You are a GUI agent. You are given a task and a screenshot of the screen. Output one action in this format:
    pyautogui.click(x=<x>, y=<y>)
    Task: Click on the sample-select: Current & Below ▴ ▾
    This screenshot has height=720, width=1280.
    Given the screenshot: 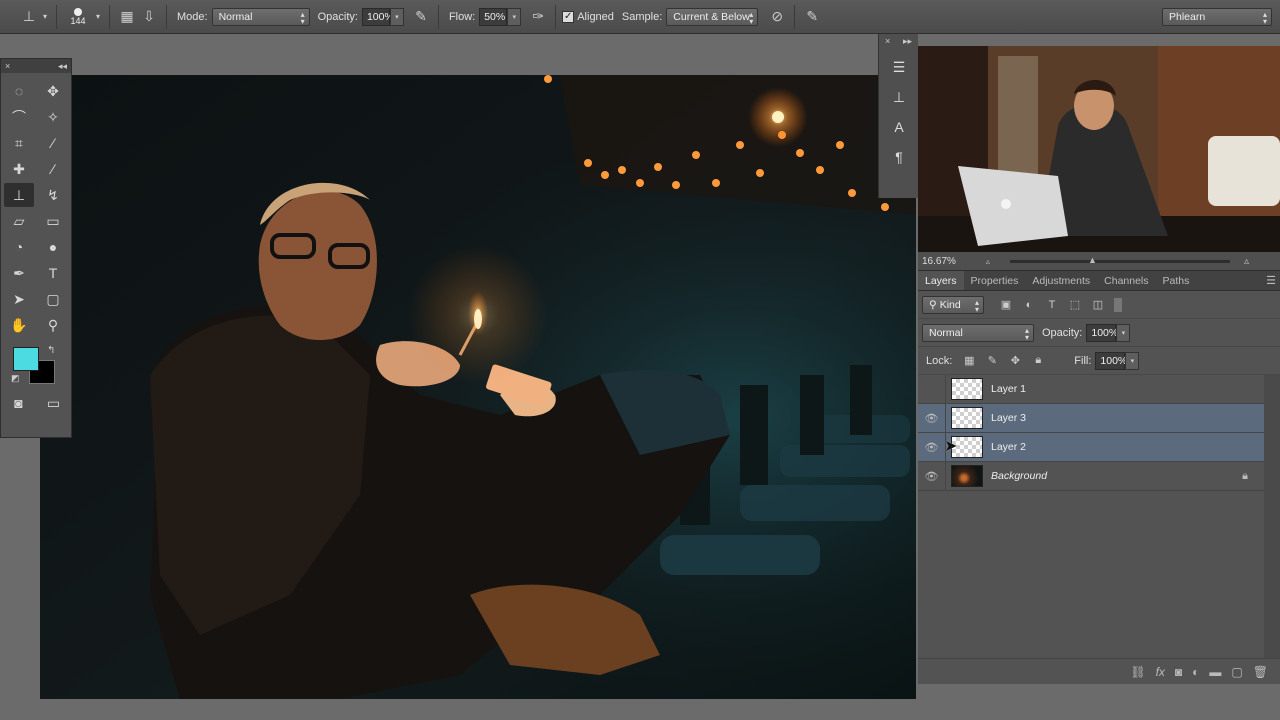 What is the action you would take?
    pyautogui.click(x=712, y=16)
    